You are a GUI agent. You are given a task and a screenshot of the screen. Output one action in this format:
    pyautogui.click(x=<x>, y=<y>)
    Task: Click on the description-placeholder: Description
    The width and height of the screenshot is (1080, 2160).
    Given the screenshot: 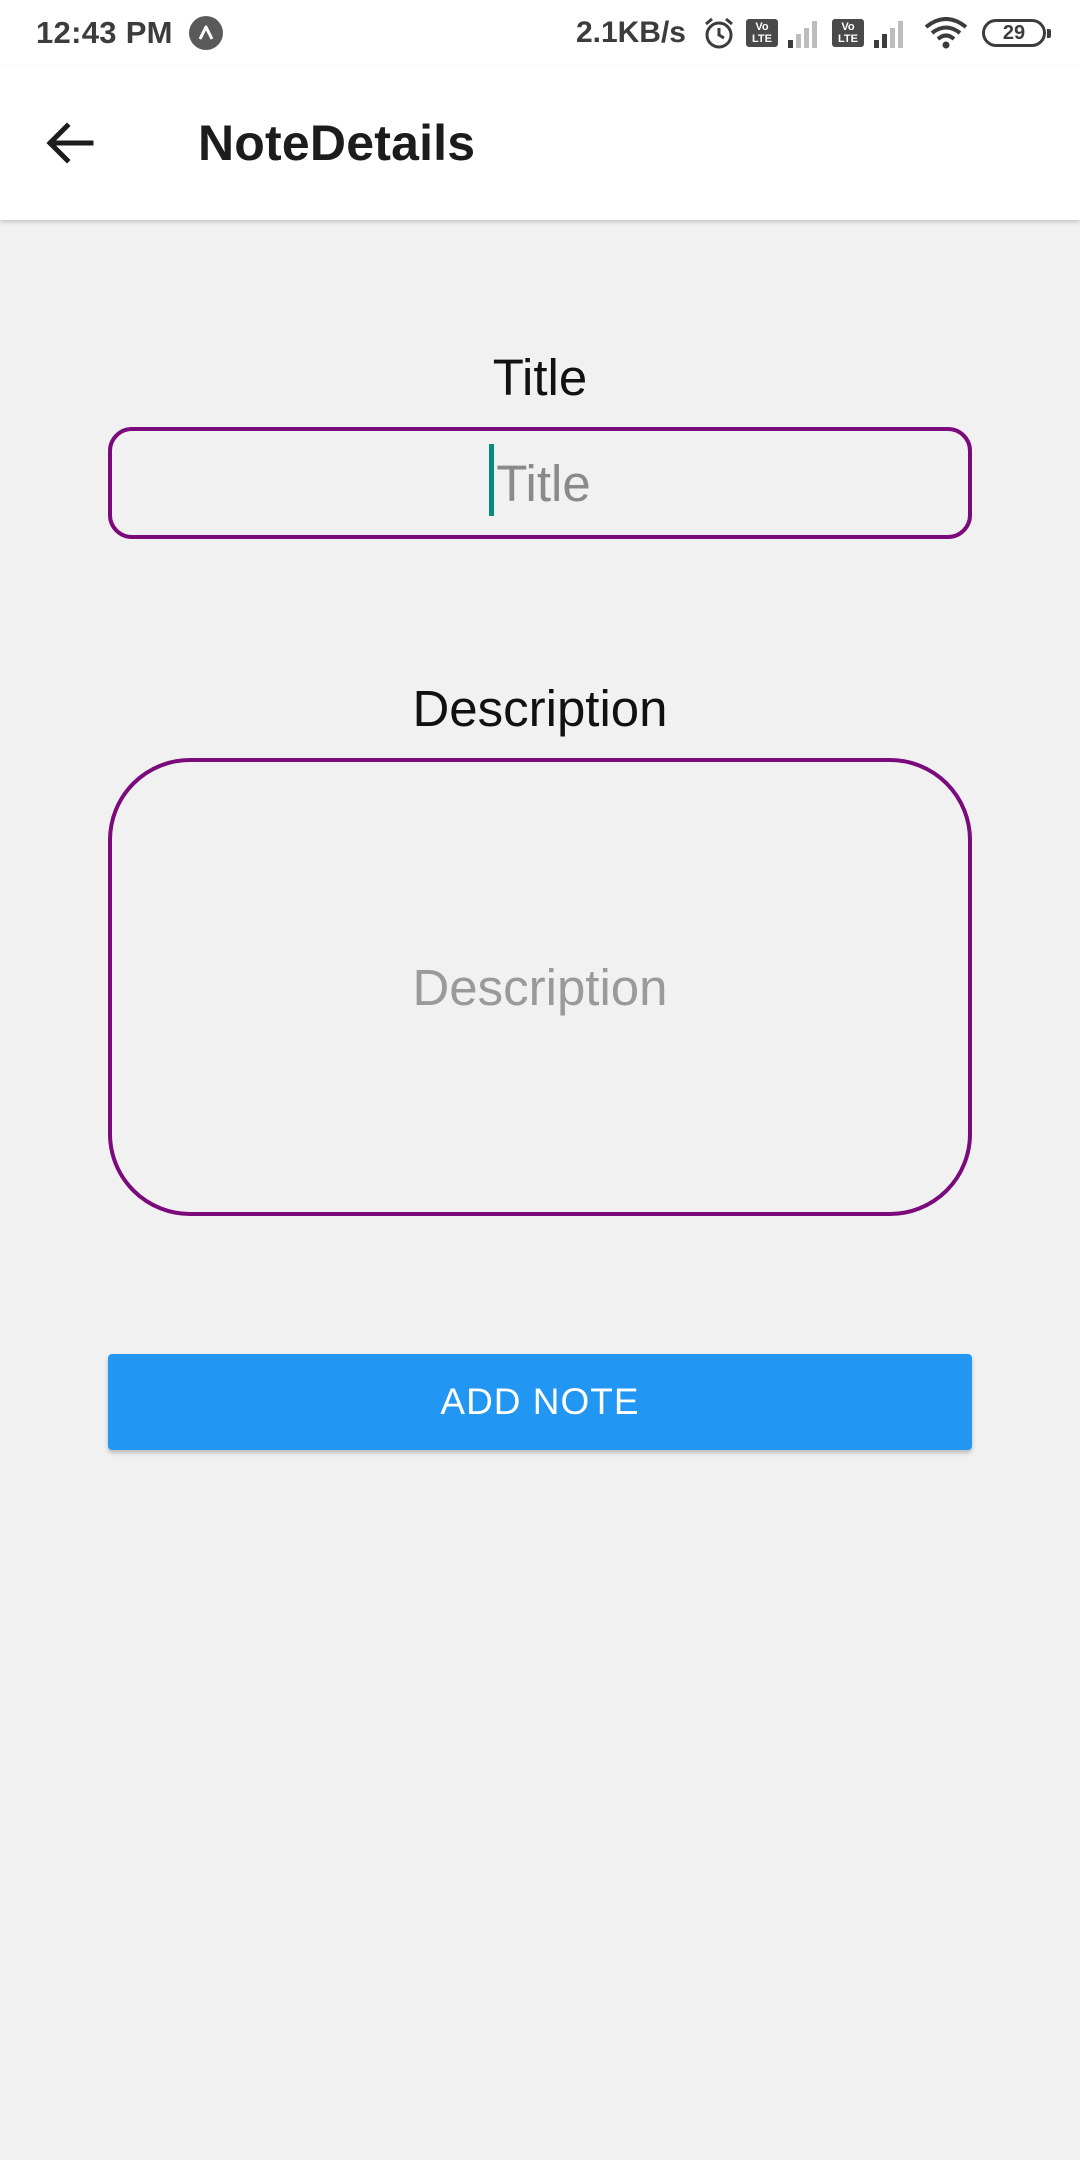 What is the action you would take?
    pyautogui.click(x=540, y=987)
    